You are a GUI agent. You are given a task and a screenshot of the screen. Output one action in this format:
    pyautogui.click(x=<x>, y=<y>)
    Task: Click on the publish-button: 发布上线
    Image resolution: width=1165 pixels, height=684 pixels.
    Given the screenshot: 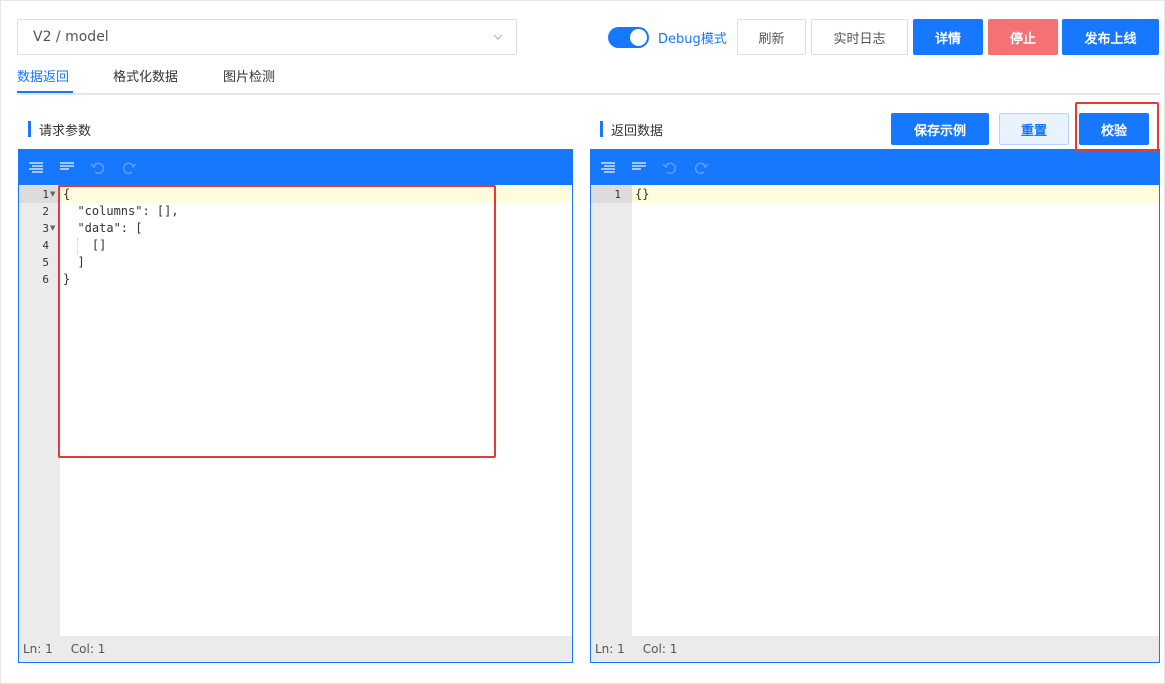 What is the action you would take?
    pyautogui.click(x=1110, y=37)
    